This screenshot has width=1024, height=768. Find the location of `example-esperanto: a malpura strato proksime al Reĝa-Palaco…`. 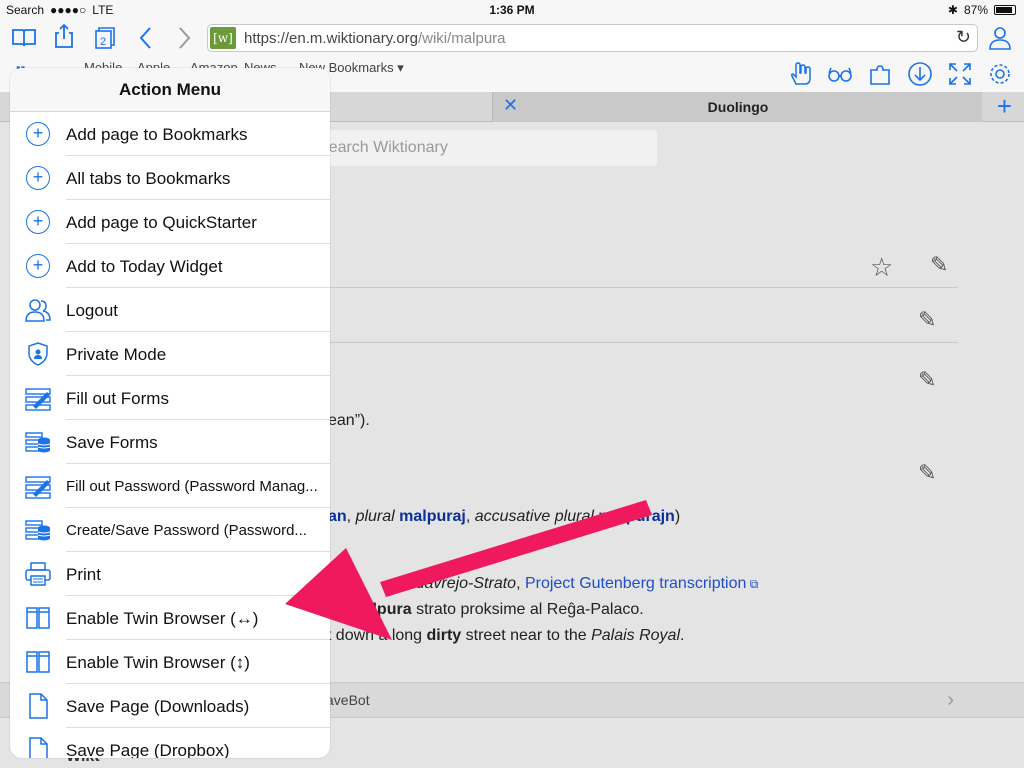

example-esperanto: a malpura strato proksime al Reĝa-Palaco… is located at coordinates (490, 610).